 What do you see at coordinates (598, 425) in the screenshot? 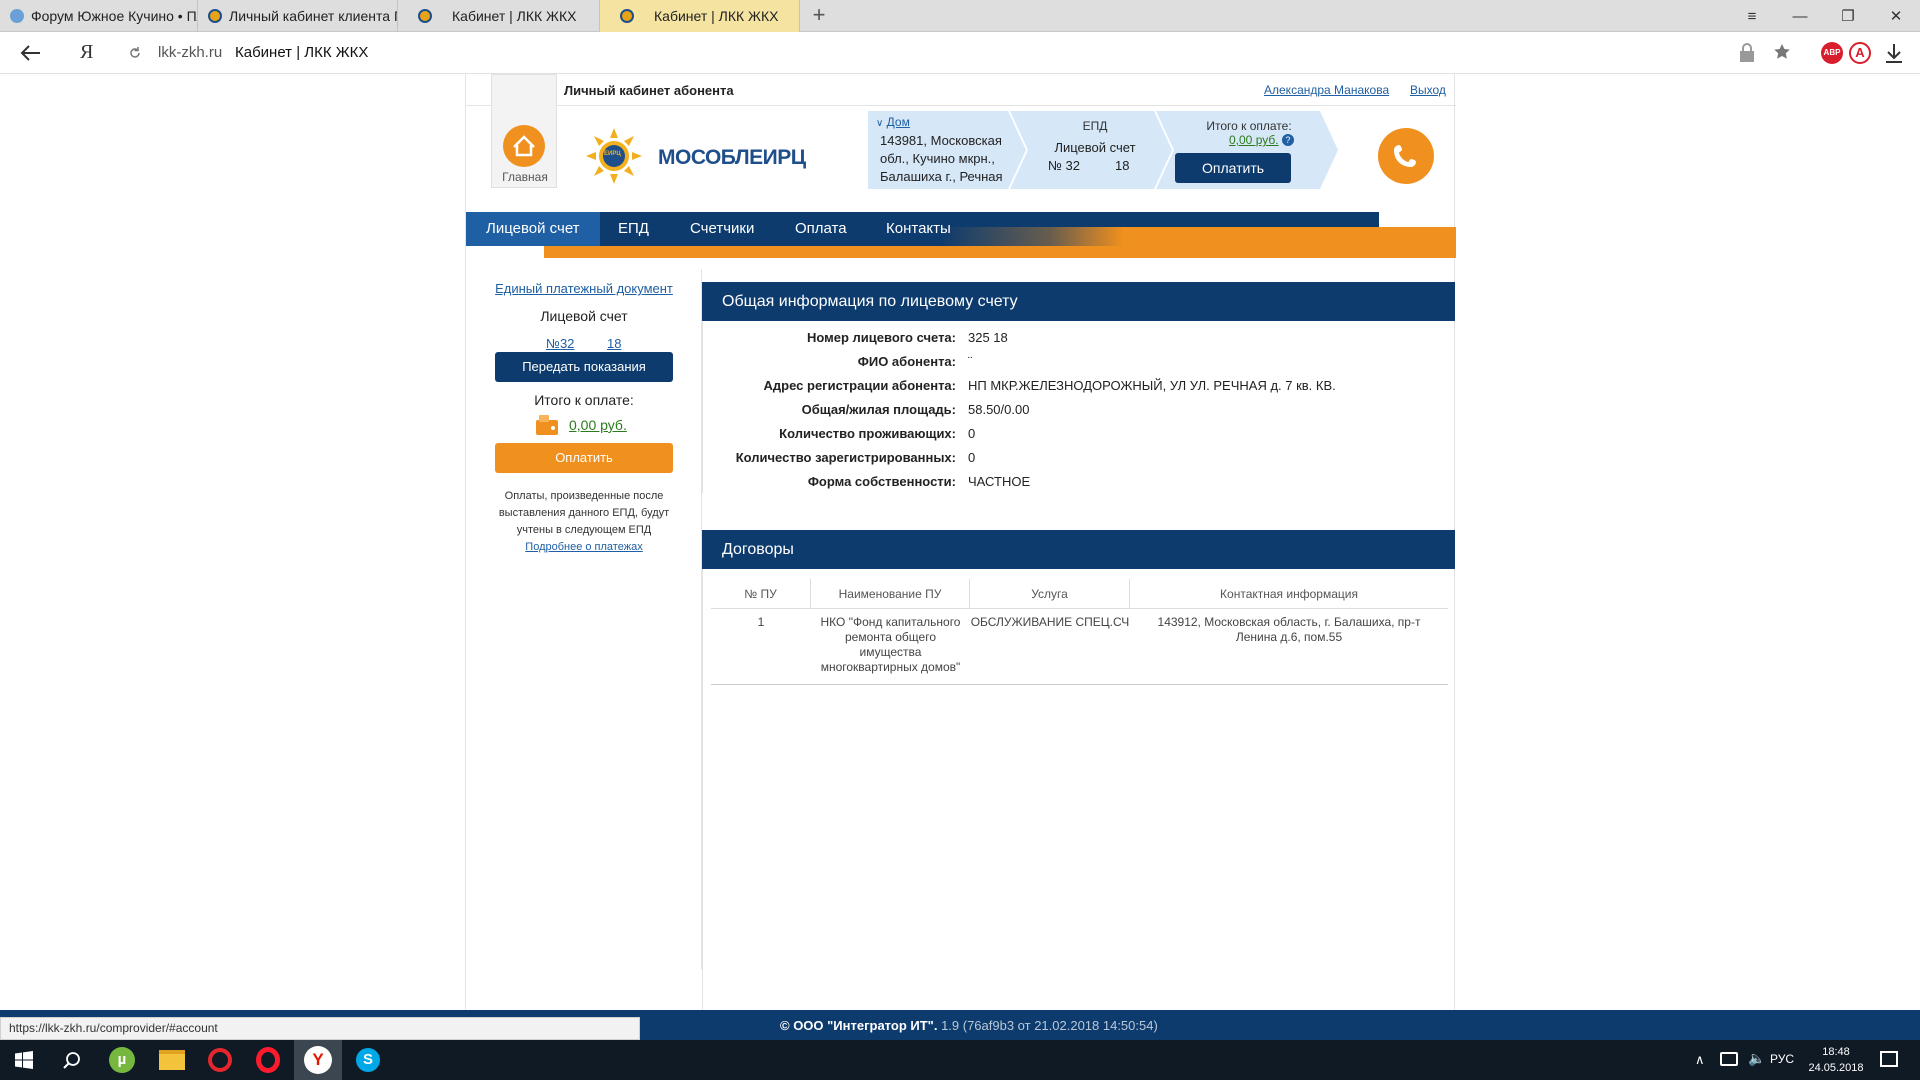
I see `sidebar-amount-link: 0,00 руб.` at bounding box center [598, 425].